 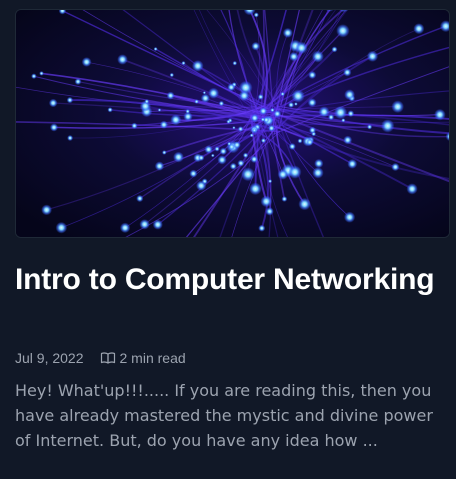 What do you see at coordinates (152, 358) in the screenshot?
I see `read-time-label: 2 min read` at bounding box center [152, 358].